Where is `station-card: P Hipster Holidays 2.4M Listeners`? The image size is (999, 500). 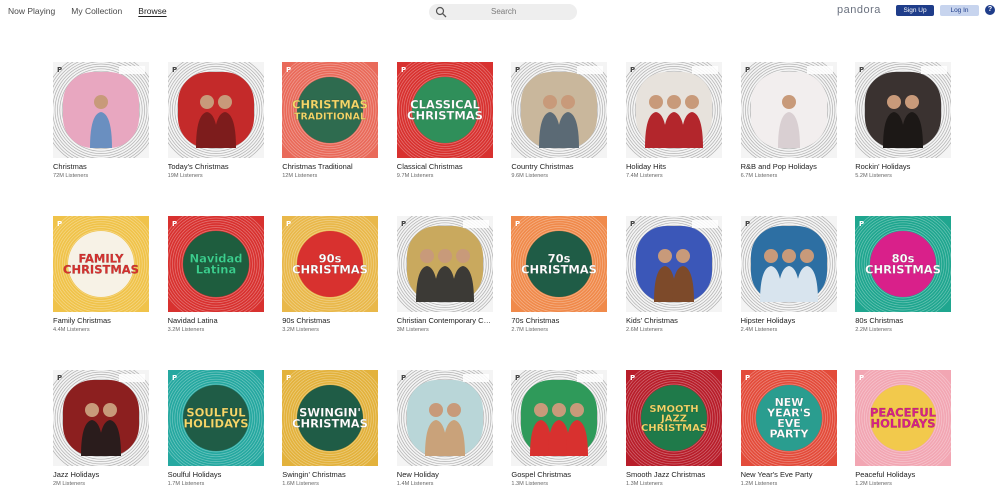 station-card: P Hipster Holidays 2.4M Listeners is located at coordinates (788, 274).